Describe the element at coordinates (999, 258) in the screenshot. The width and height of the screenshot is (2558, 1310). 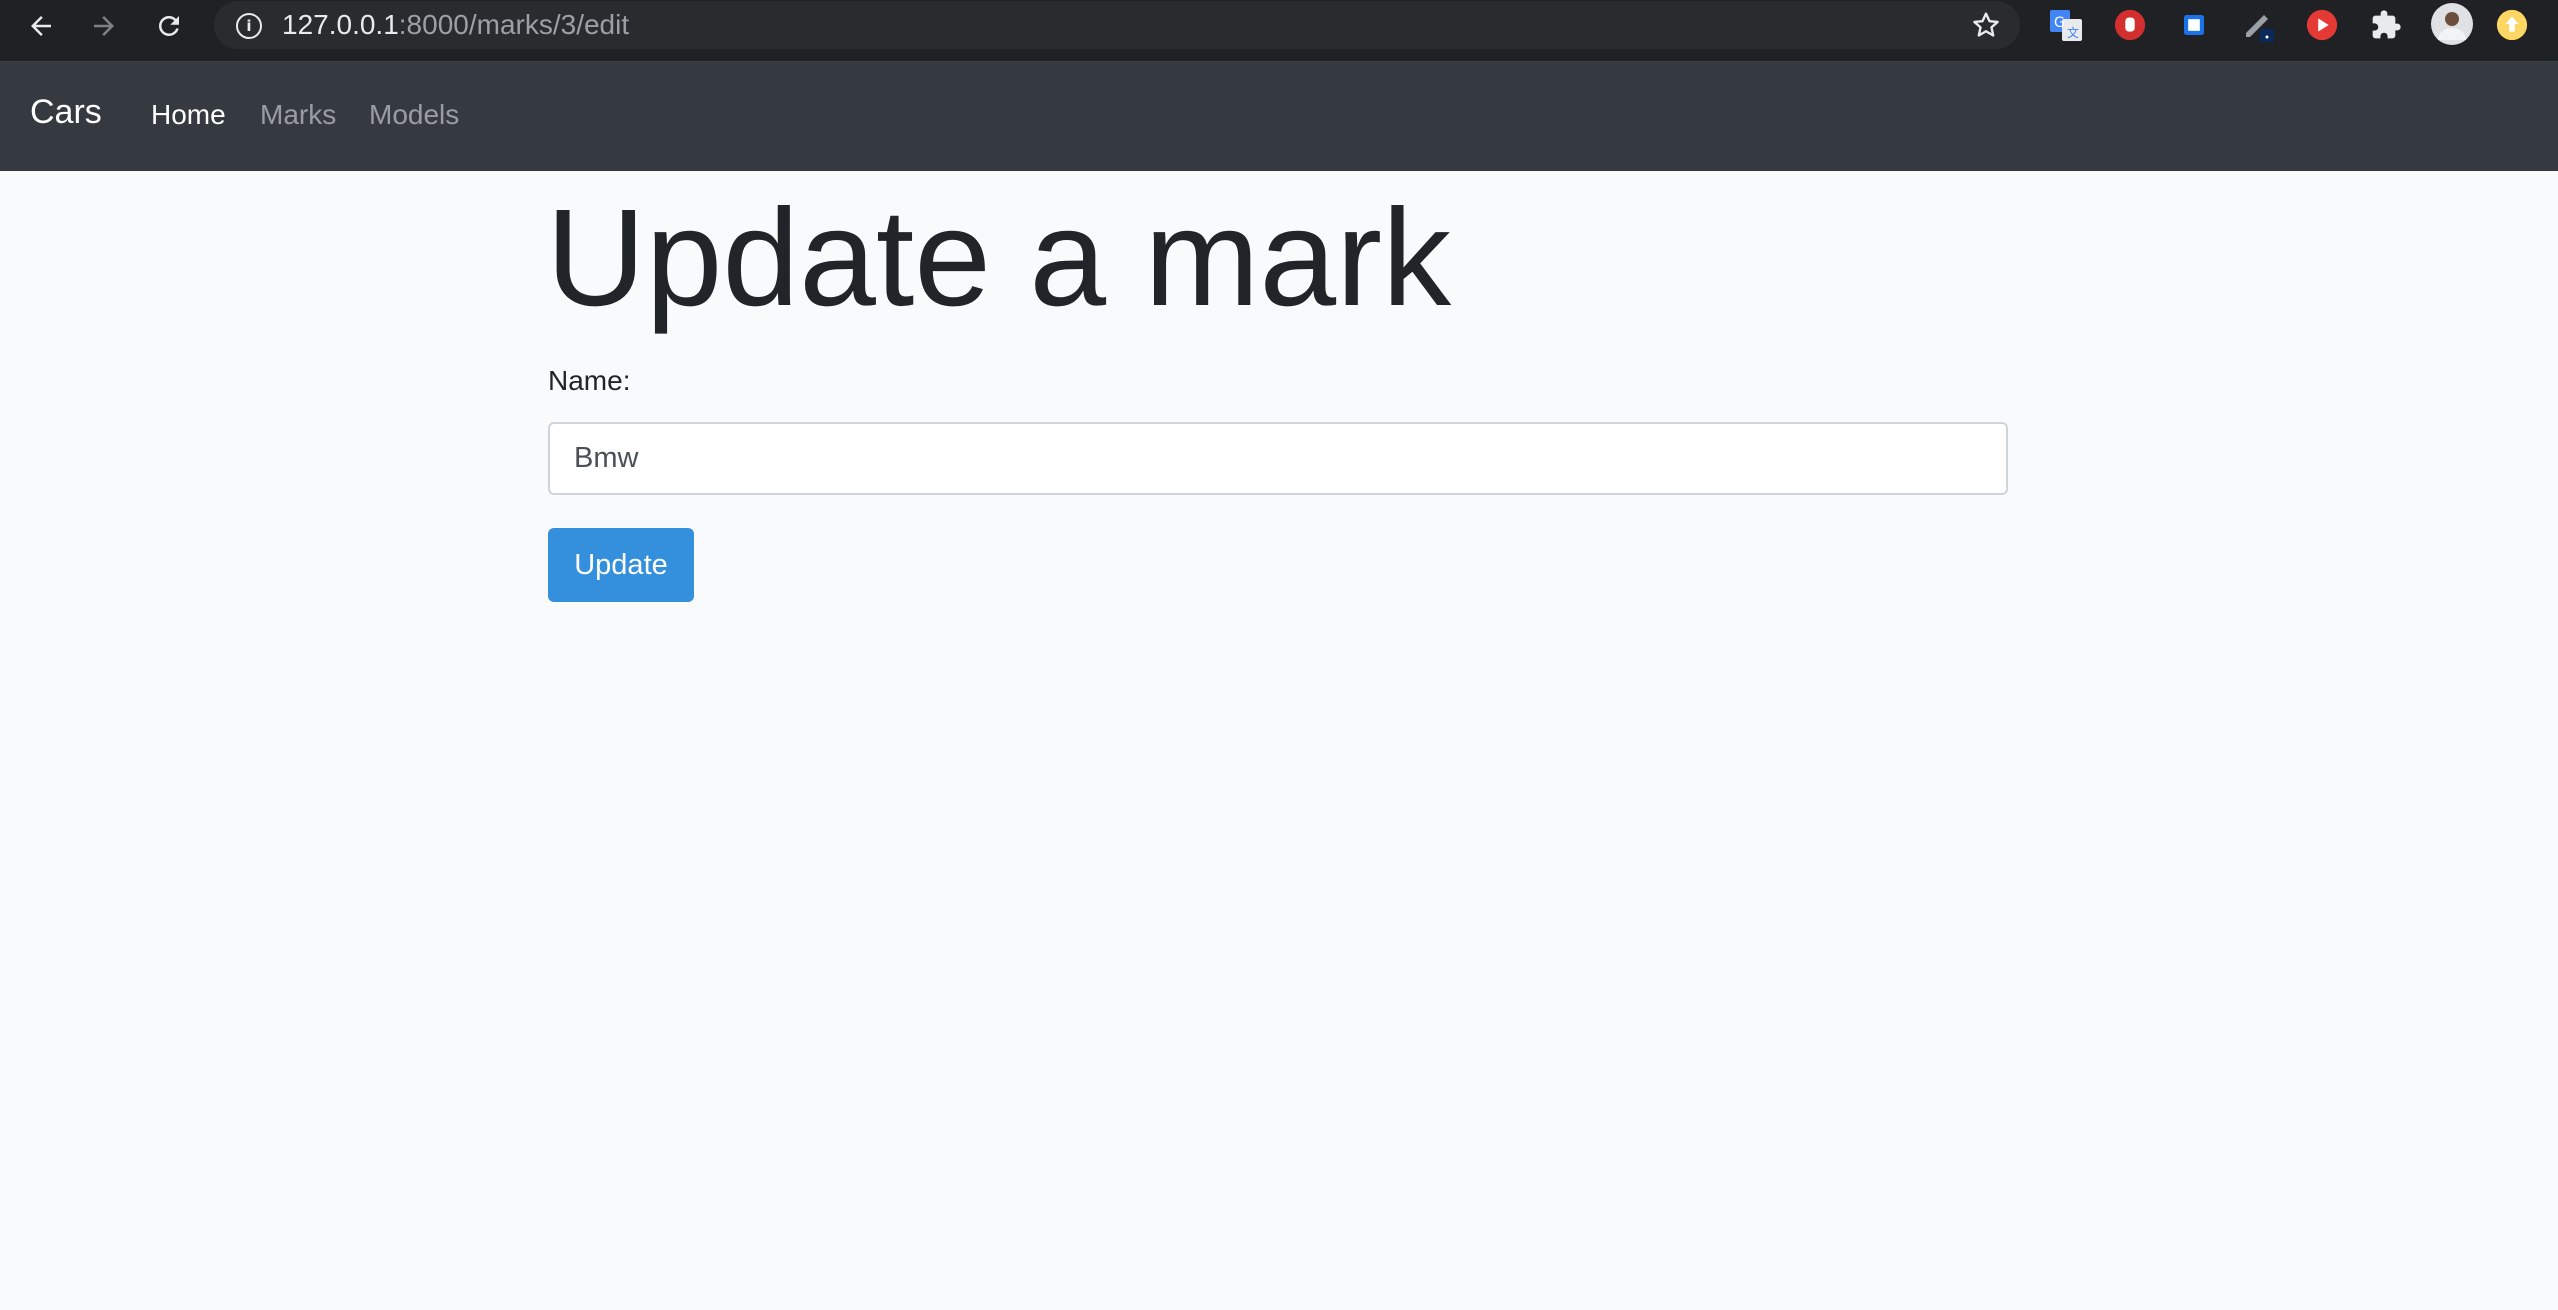
I see `page-title: Update a mark` at that location.